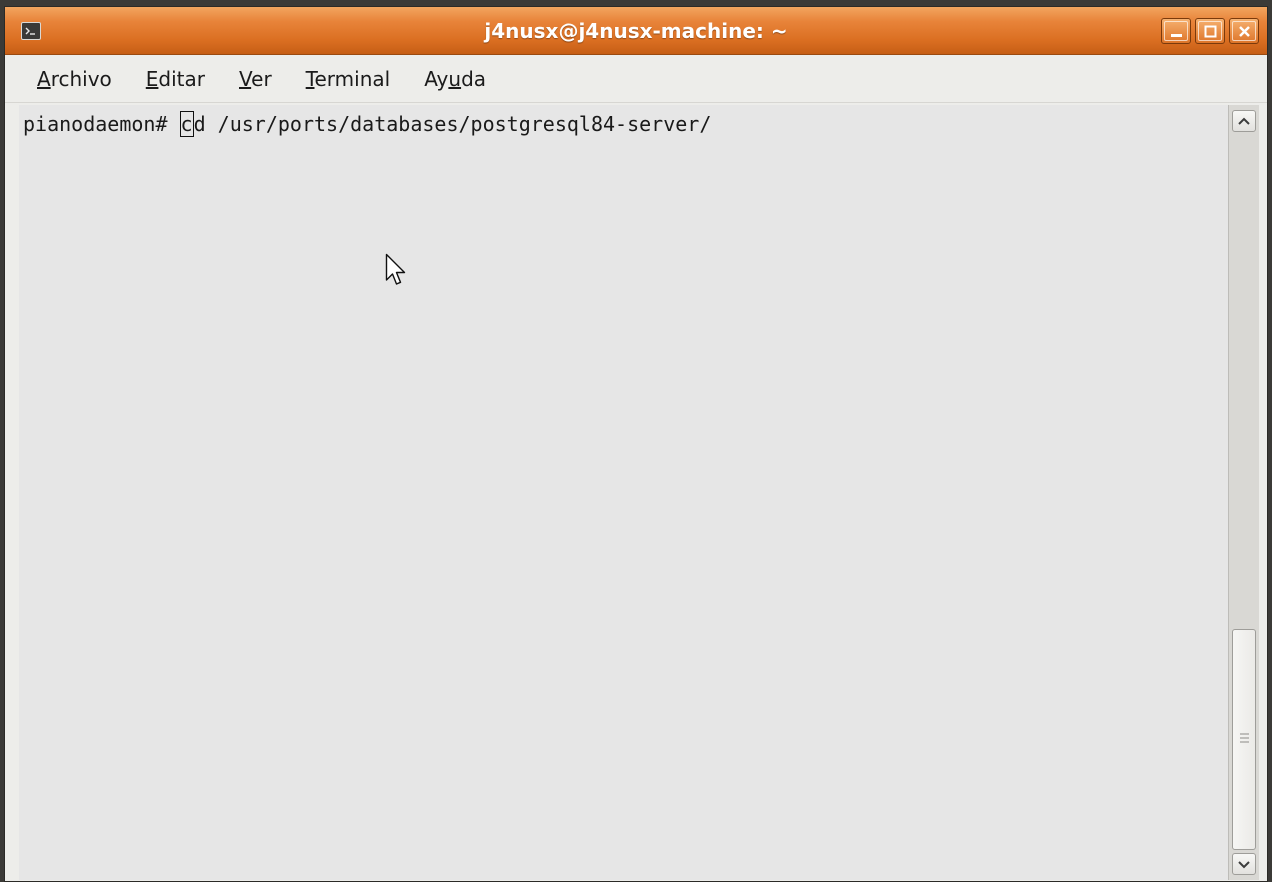  I want to click on menu-ver: Ver, so click(255, 79).